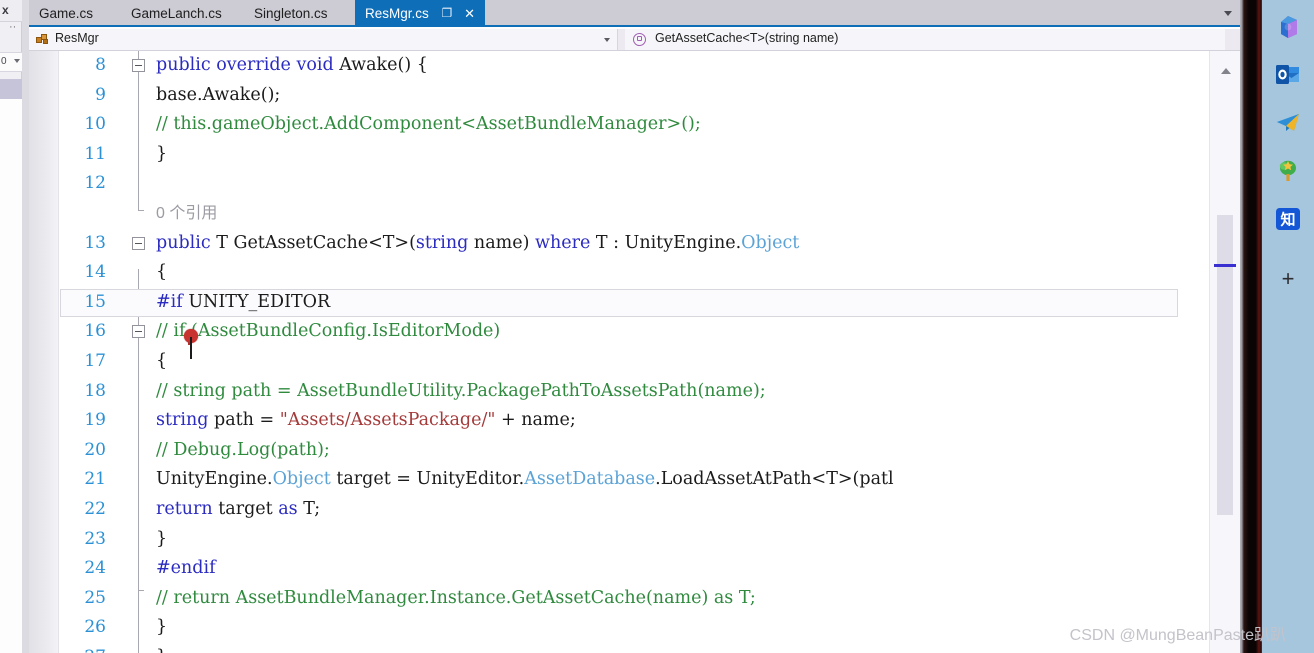 The image size is (1314, 653). I want to click on pin-icon: ❐, so click(447, 13).